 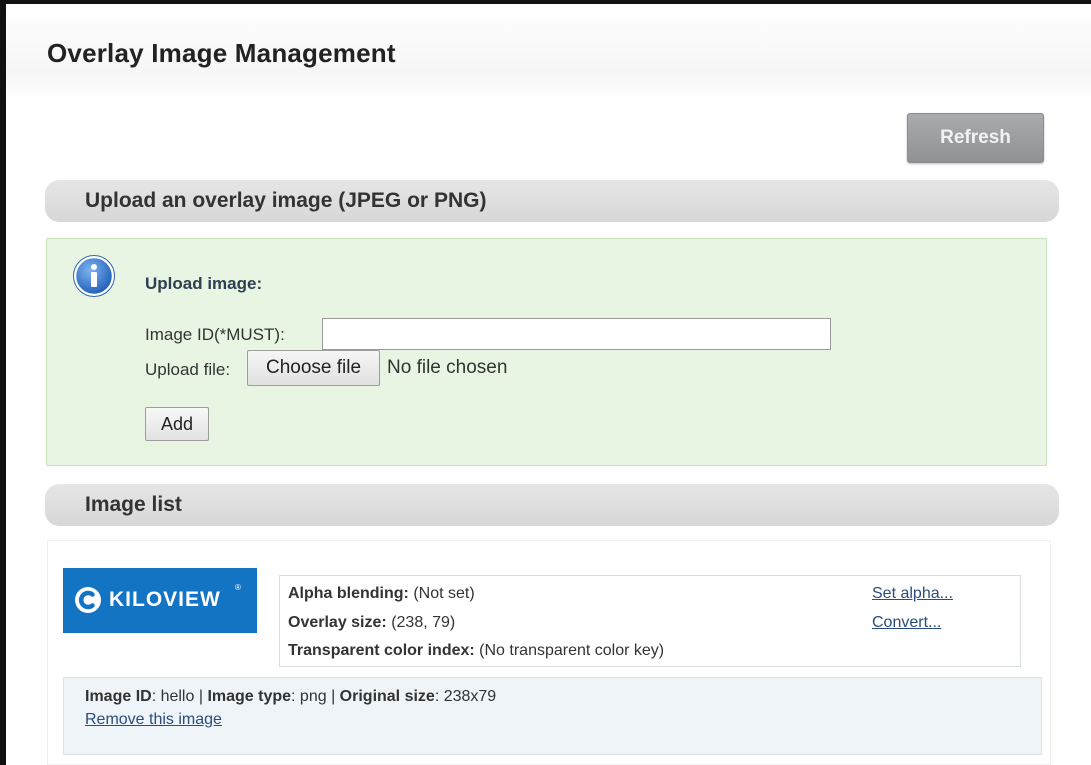 I want to click on transparent-color-label: Transparent color index:, so click(x=381, y=650).